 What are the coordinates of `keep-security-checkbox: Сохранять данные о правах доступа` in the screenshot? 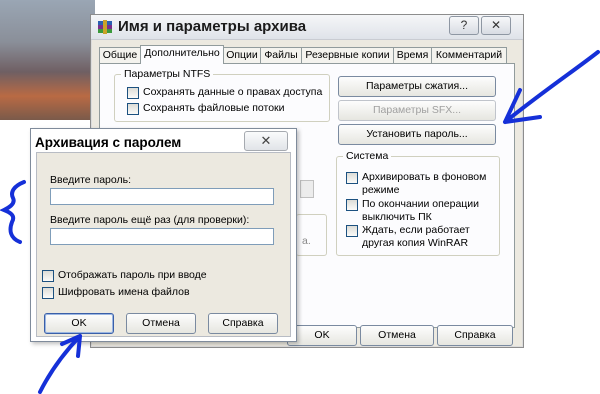 It's located at (224, 92).